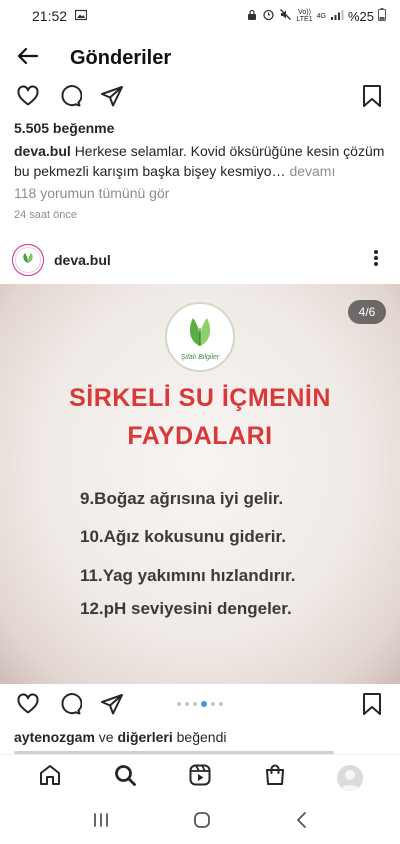 The width and height of the screenshot is (400, 844). I want to click on comment-icon, so click(70, 98).